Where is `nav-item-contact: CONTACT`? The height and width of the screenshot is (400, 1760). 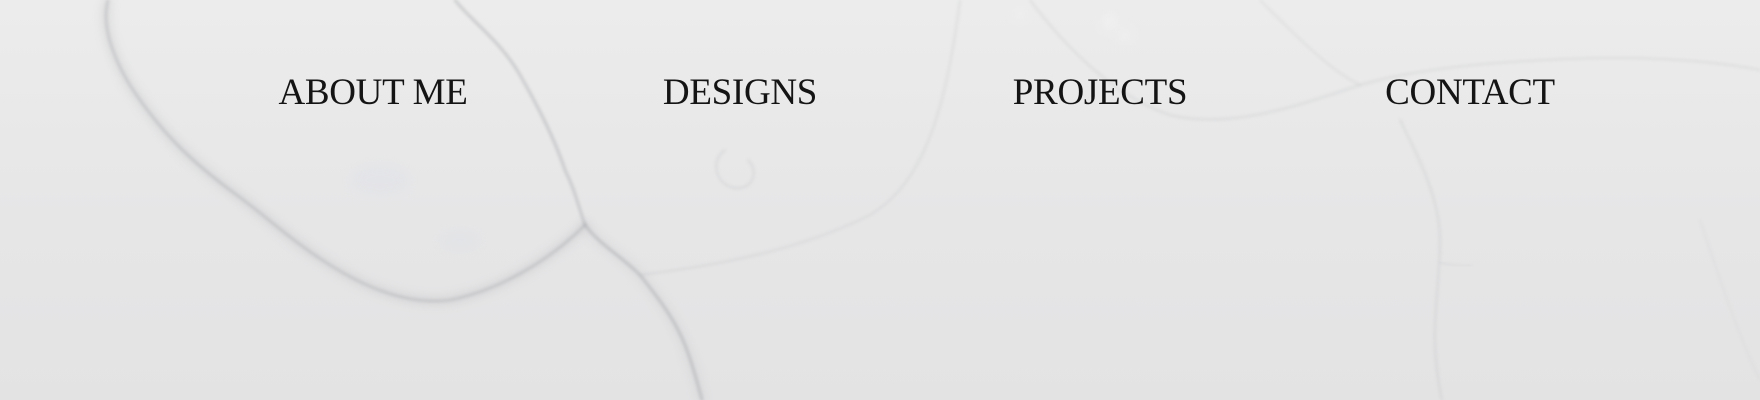
nav-item-contact: CONTACT is located at coordinates (1470, 93).